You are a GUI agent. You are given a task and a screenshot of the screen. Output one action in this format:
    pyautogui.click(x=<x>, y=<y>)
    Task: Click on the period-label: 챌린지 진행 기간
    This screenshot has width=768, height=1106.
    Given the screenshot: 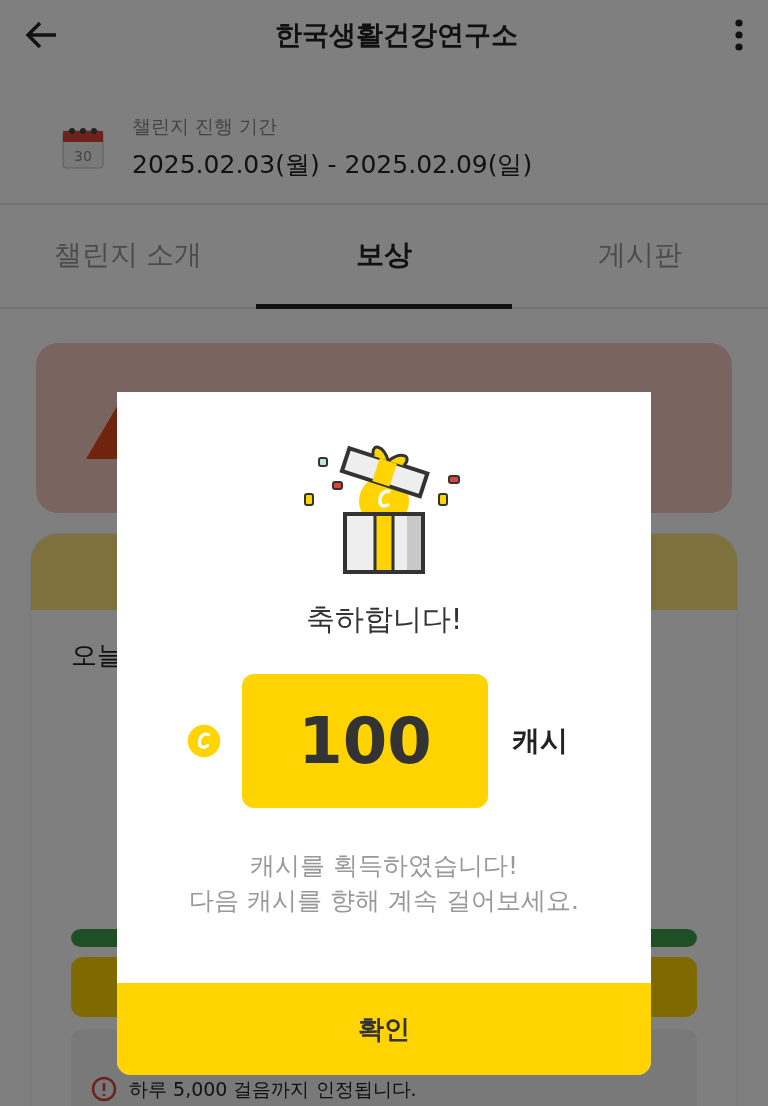 What is the action you would take?
    pyautogui.click(x=205, y=126)
    